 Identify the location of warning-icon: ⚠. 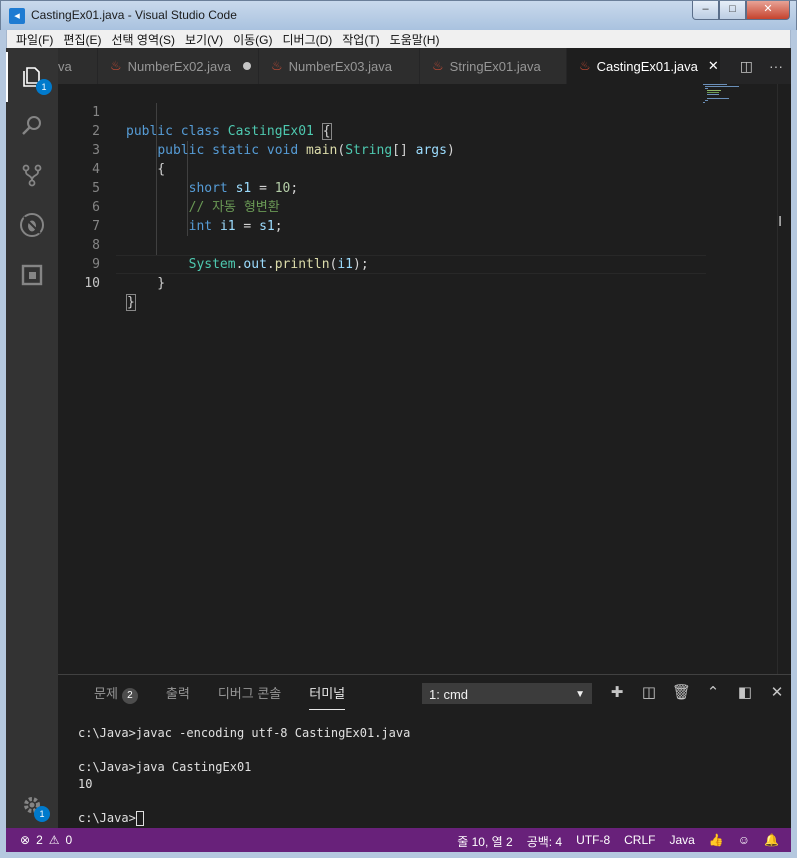
(54, 840).